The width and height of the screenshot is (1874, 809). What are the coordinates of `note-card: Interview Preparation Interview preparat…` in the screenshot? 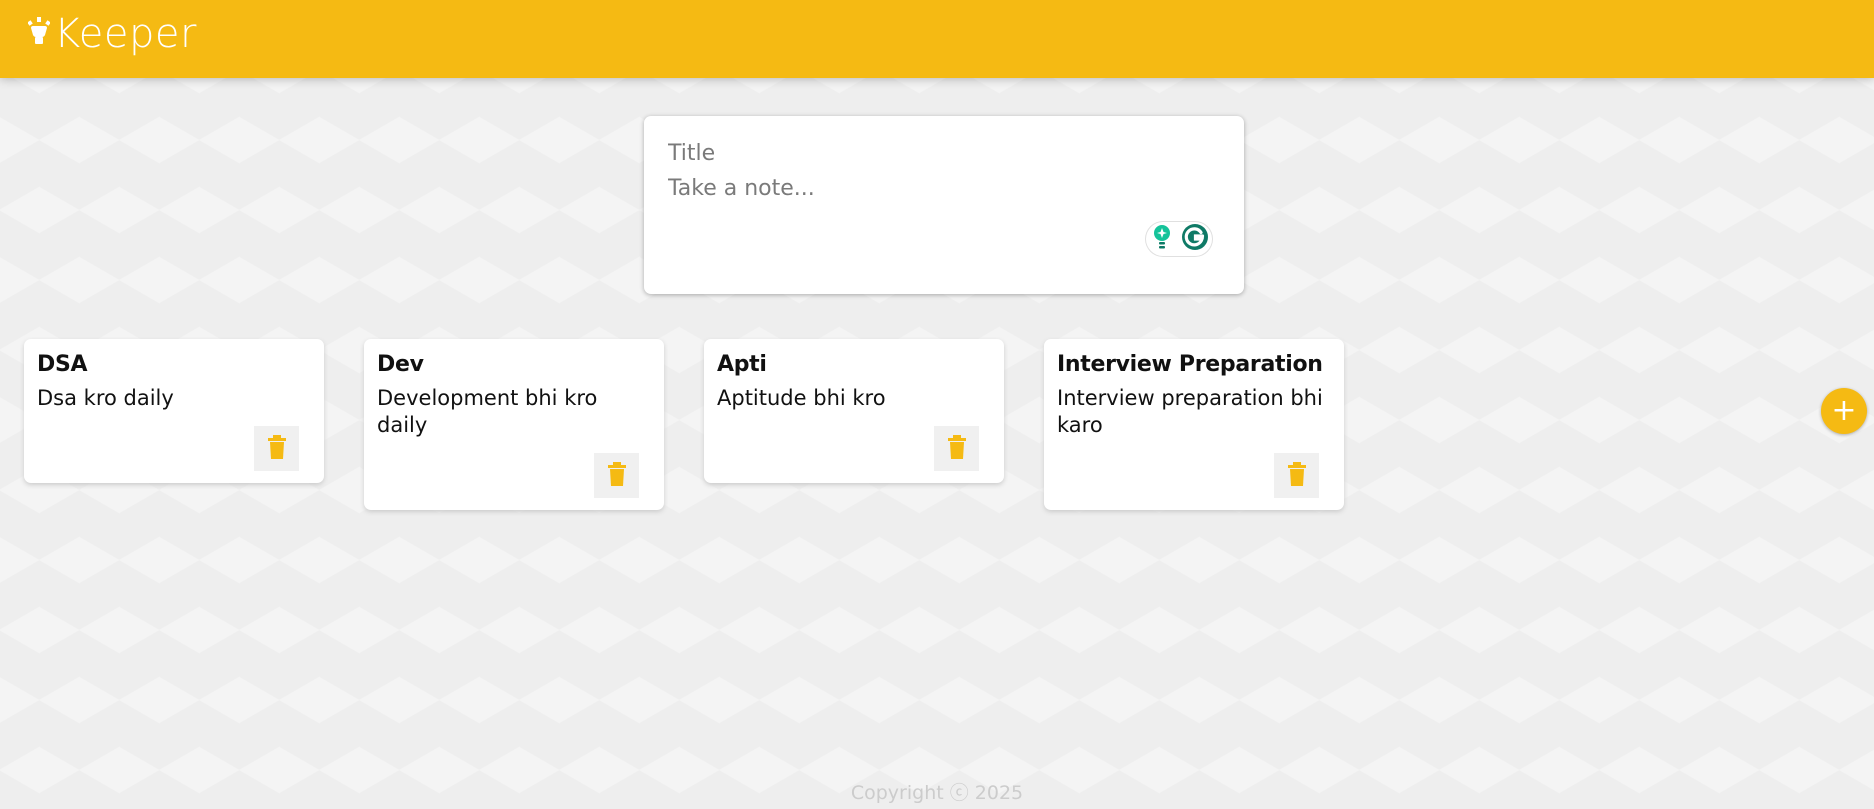 It's located at (1194, 424).